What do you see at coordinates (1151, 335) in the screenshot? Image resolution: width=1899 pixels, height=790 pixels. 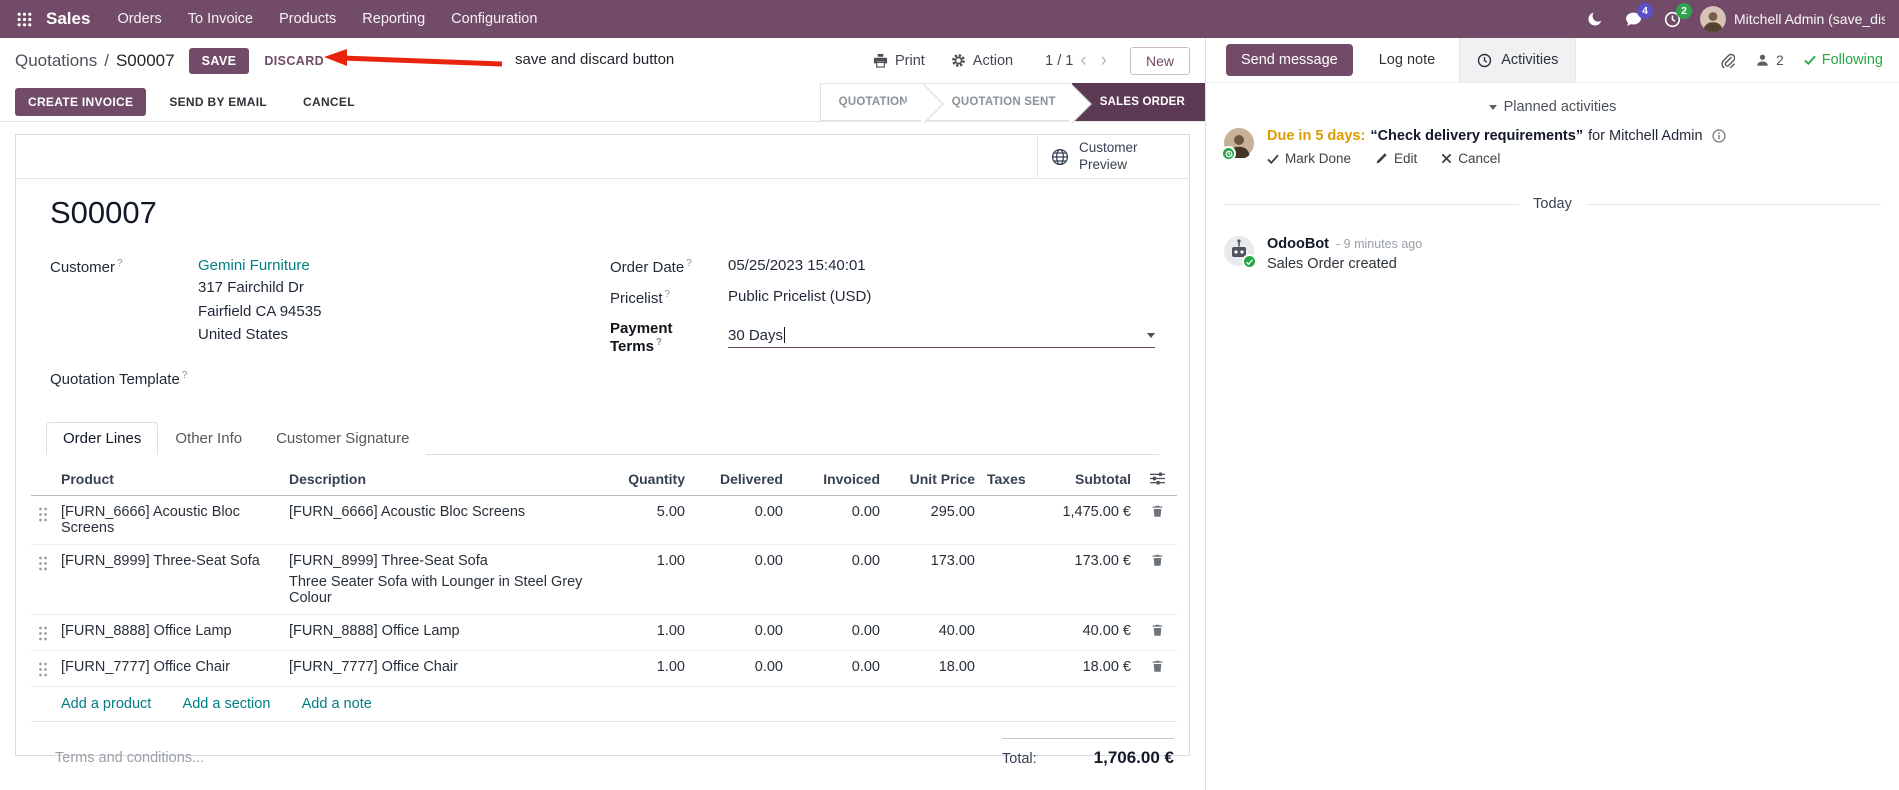 I see `caret-down-icon` at bounding box center [1151, 335].